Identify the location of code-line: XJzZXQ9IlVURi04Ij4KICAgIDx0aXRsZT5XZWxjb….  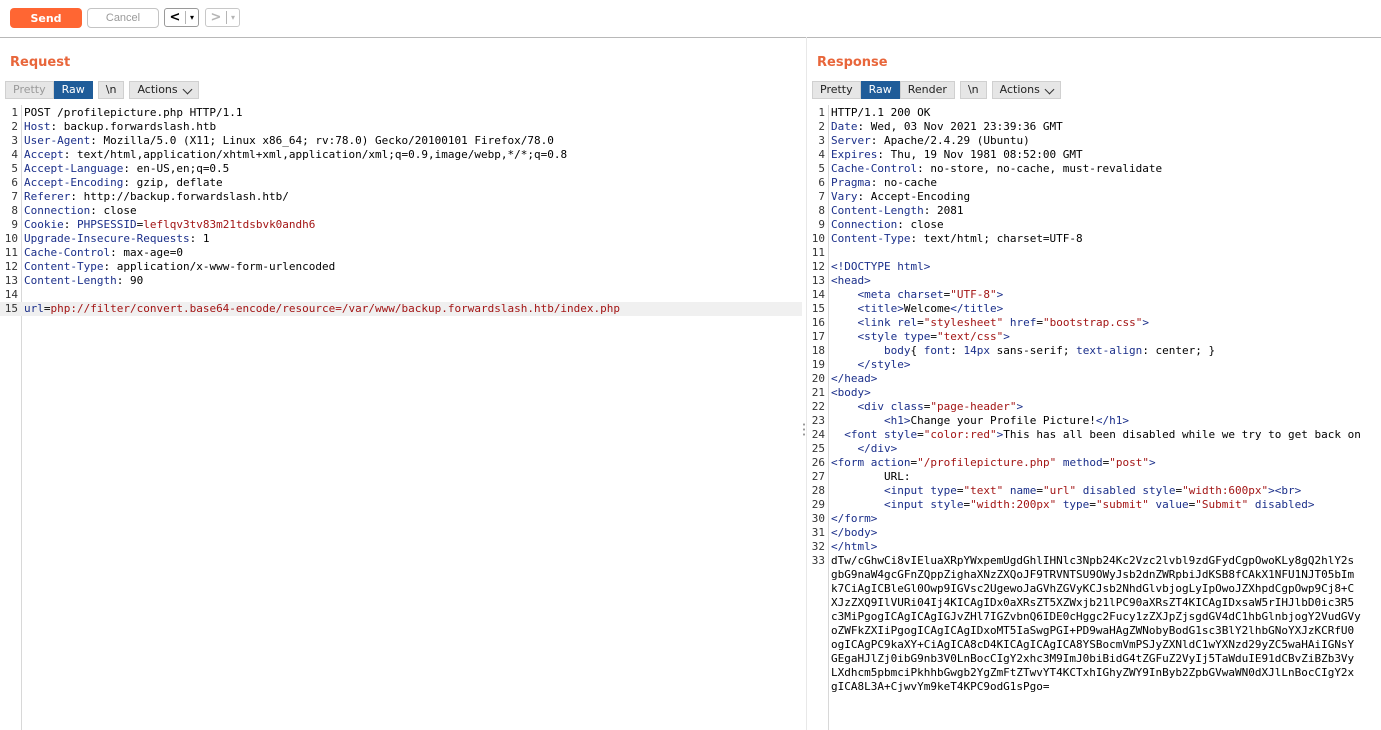
(1094, 603).